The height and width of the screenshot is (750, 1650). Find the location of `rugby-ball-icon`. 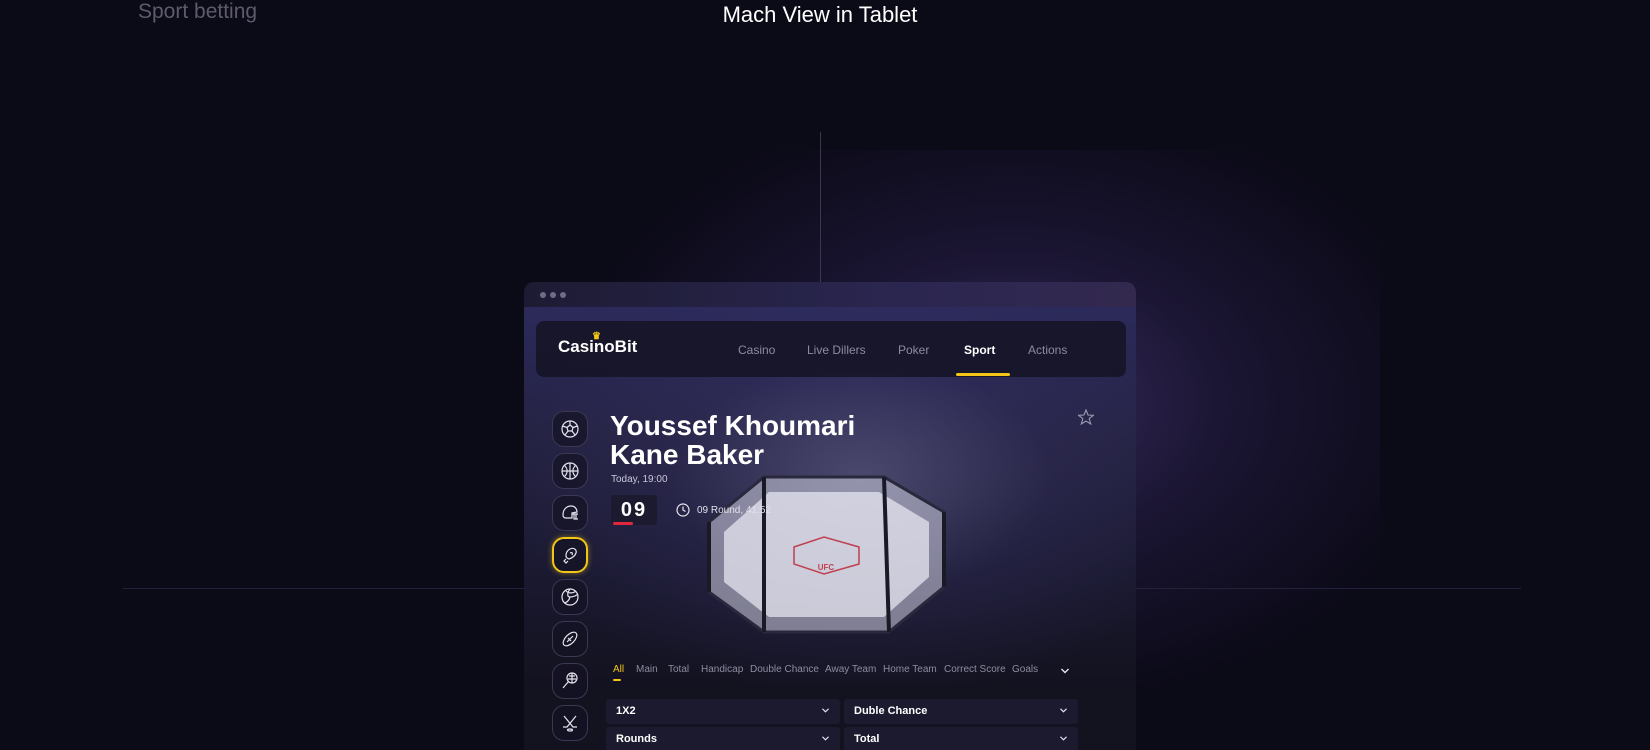

rugby-ball-icon is located at coordinates (570, 639).